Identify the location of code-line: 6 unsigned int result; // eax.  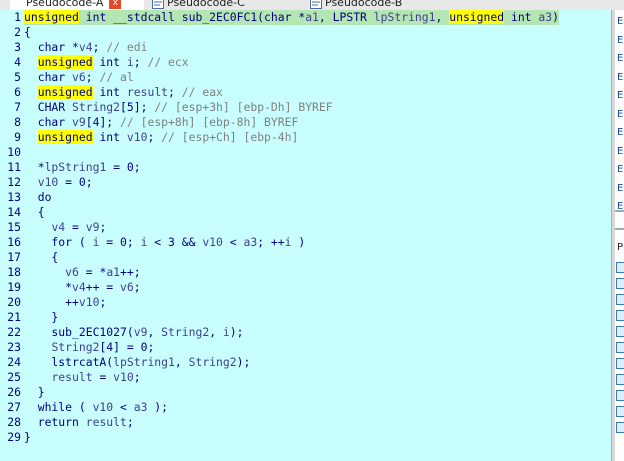
(111, 92).